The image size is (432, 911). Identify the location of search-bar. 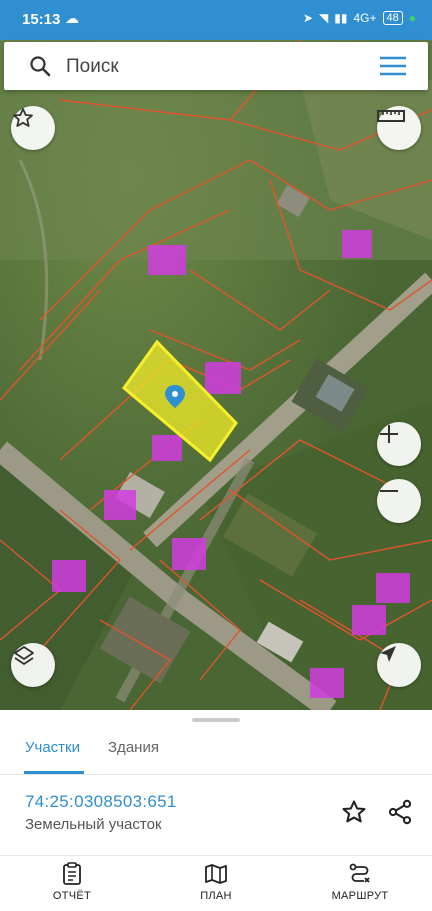
(216, 66).